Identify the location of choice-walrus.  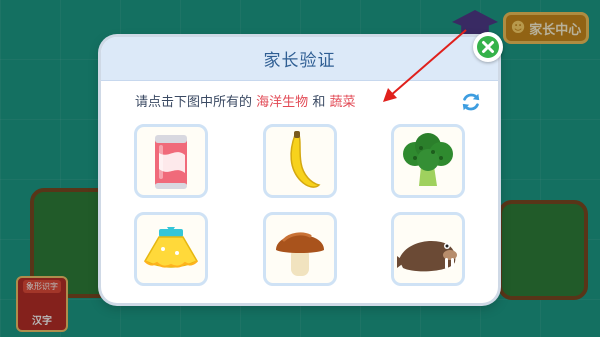
(428, 249).